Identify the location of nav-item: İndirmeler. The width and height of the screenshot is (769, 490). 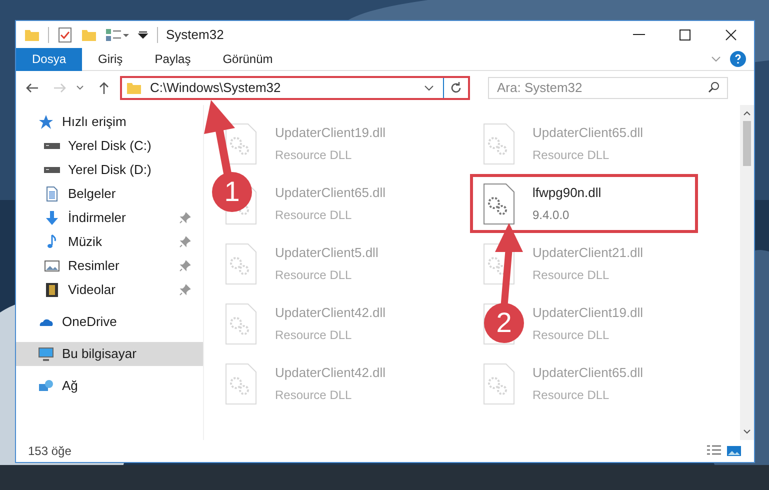
(109, 218).